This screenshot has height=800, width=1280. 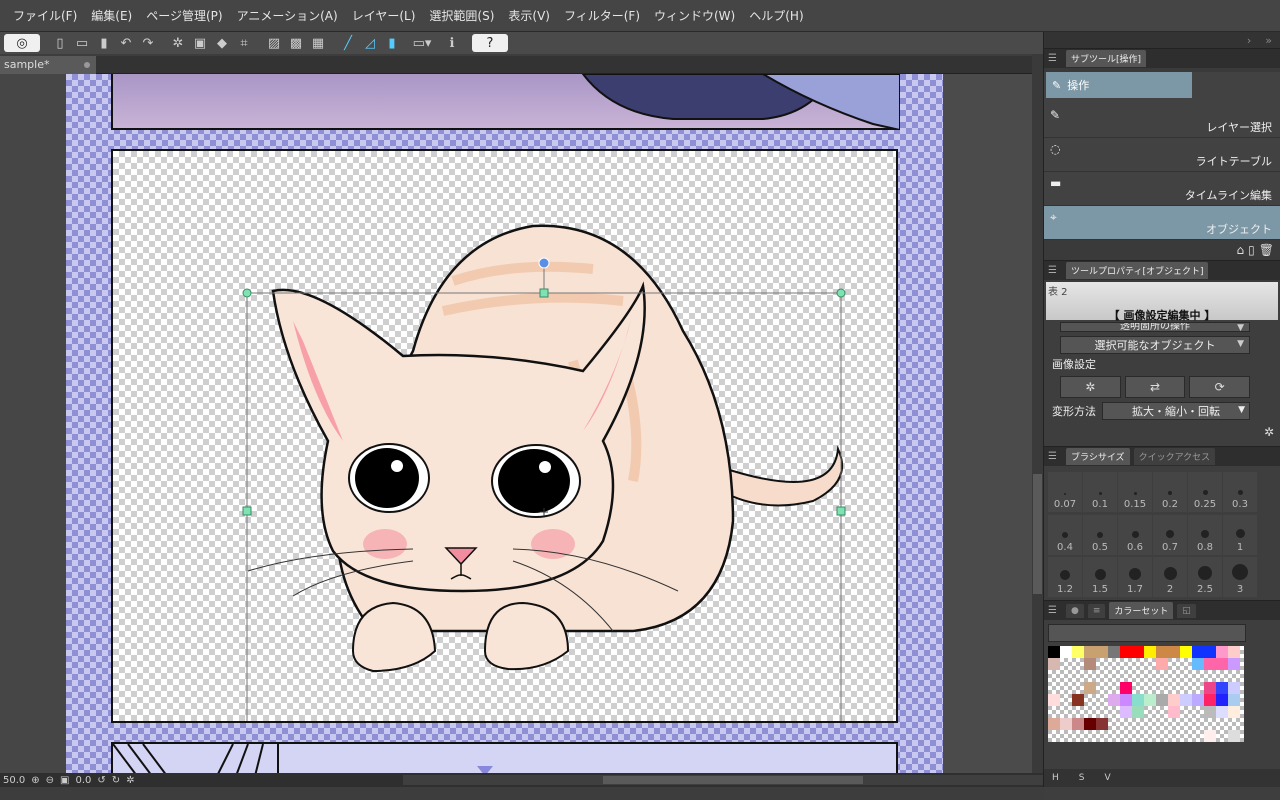 I want to click on angle-value: 0.0, so click(x=84, y=780).